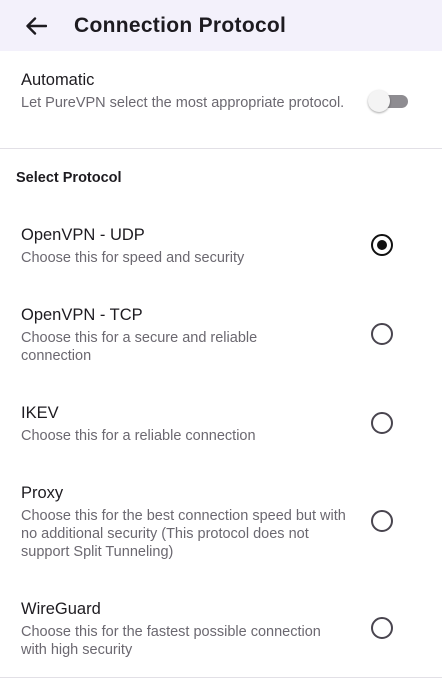  Describe the element at coordinates (221, 677) in the screenshot. I see `divider` at that location.